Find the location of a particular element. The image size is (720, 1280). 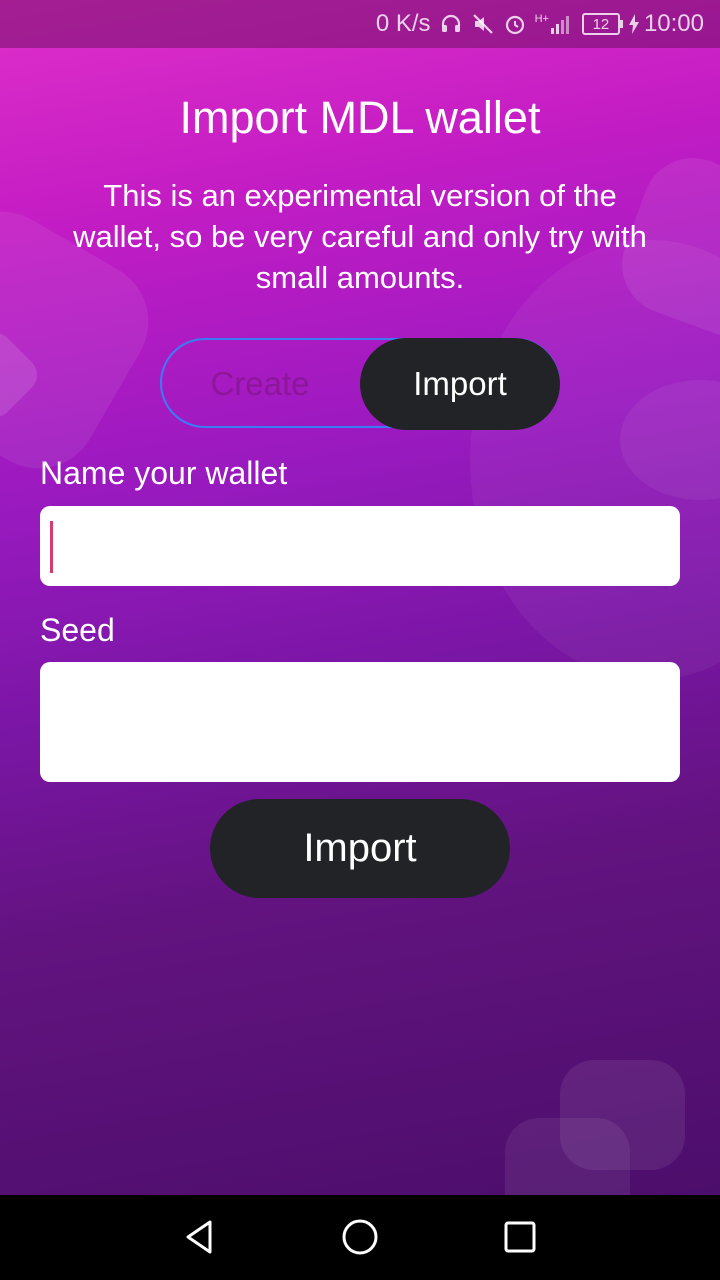

charging-icon is located at coordinates (634, 24).